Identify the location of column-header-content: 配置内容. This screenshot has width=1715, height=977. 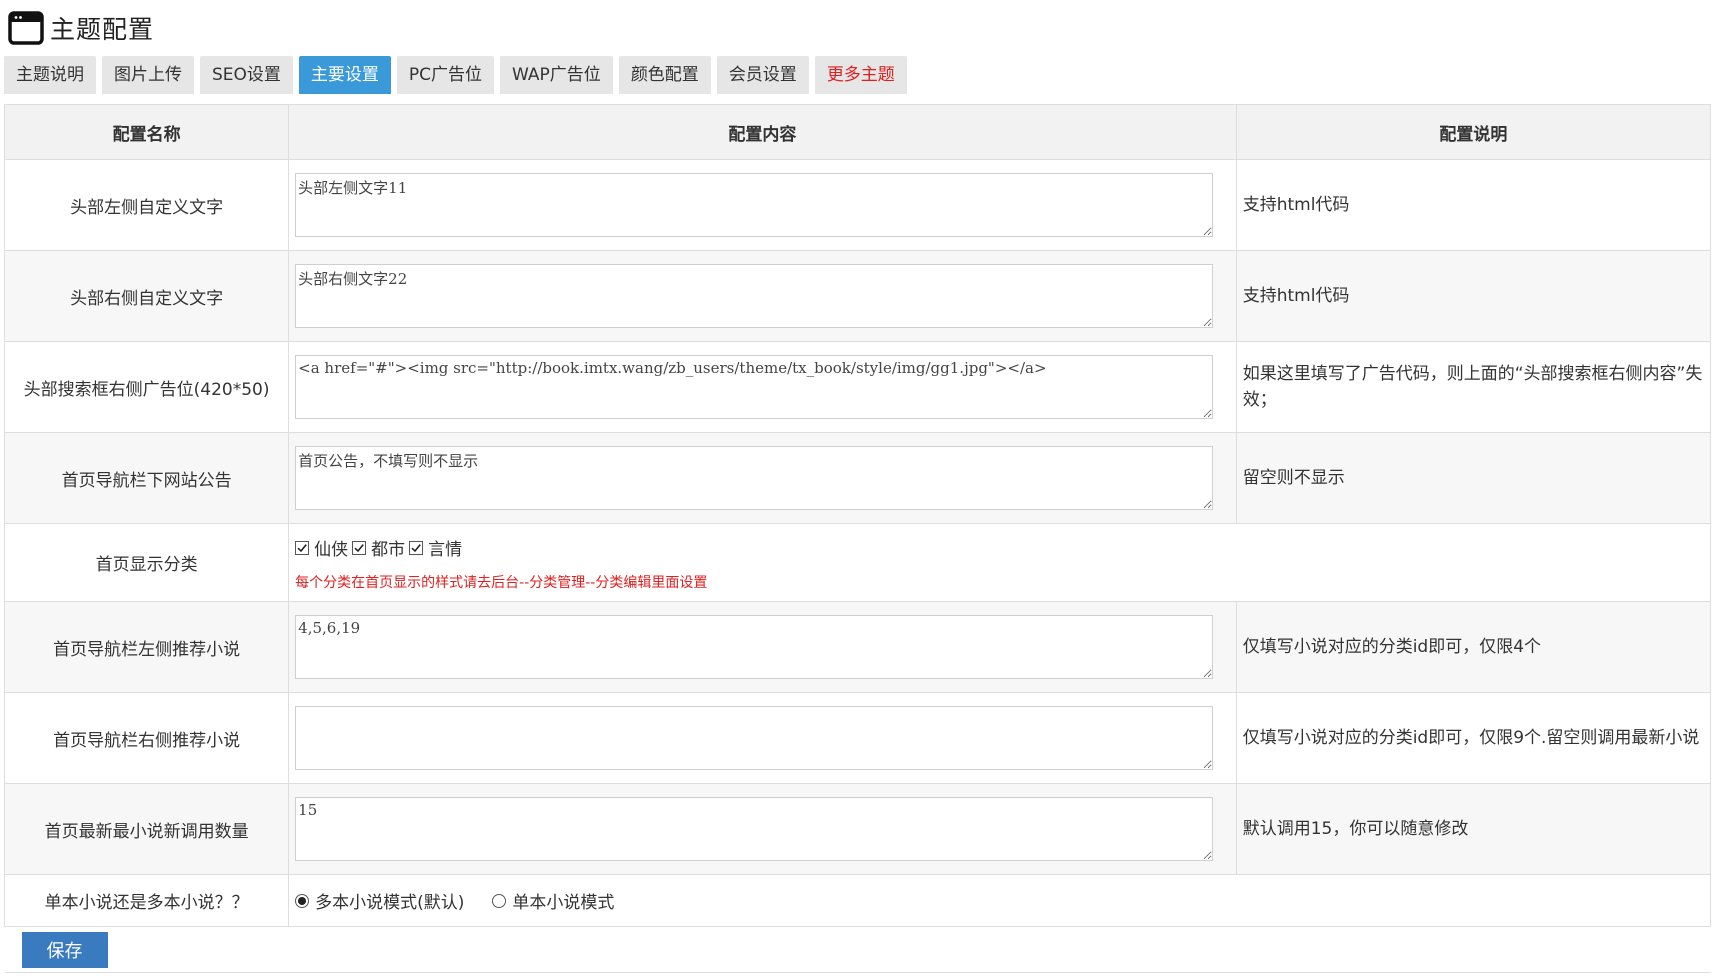
(762, 132).